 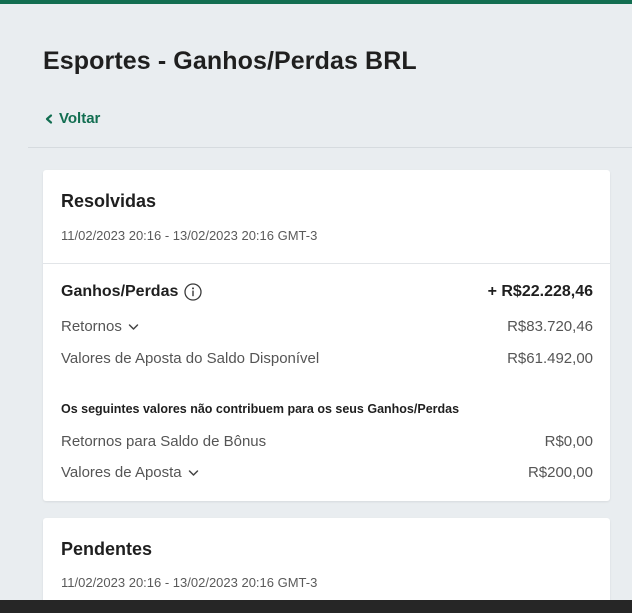 What do you see at coordinates (550, 326) in the screenshot?
I see `returns-value: R$83.720,46` at bounding box center [550, 326].